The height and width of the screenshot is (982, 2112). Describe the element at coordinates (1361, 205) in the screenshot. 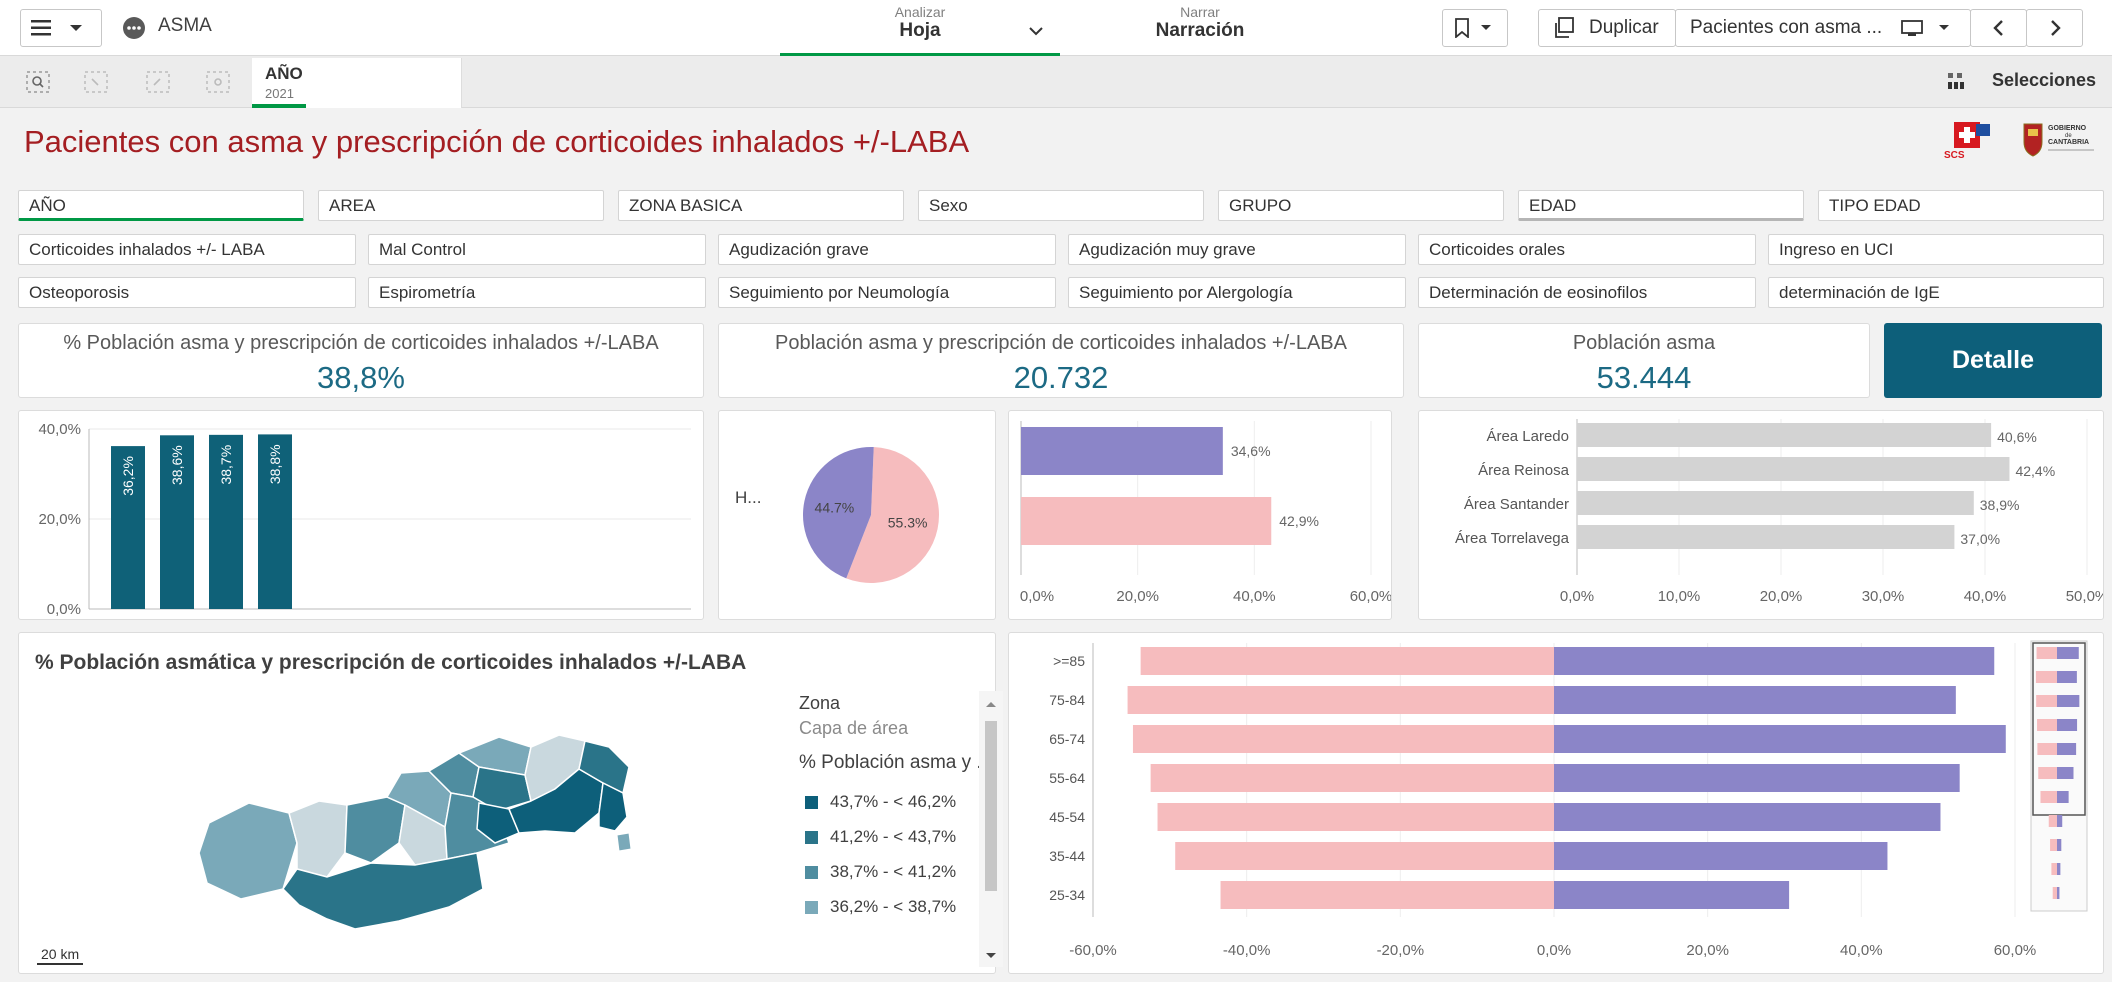

I see `filter-grupo: GRUPO` at that location.